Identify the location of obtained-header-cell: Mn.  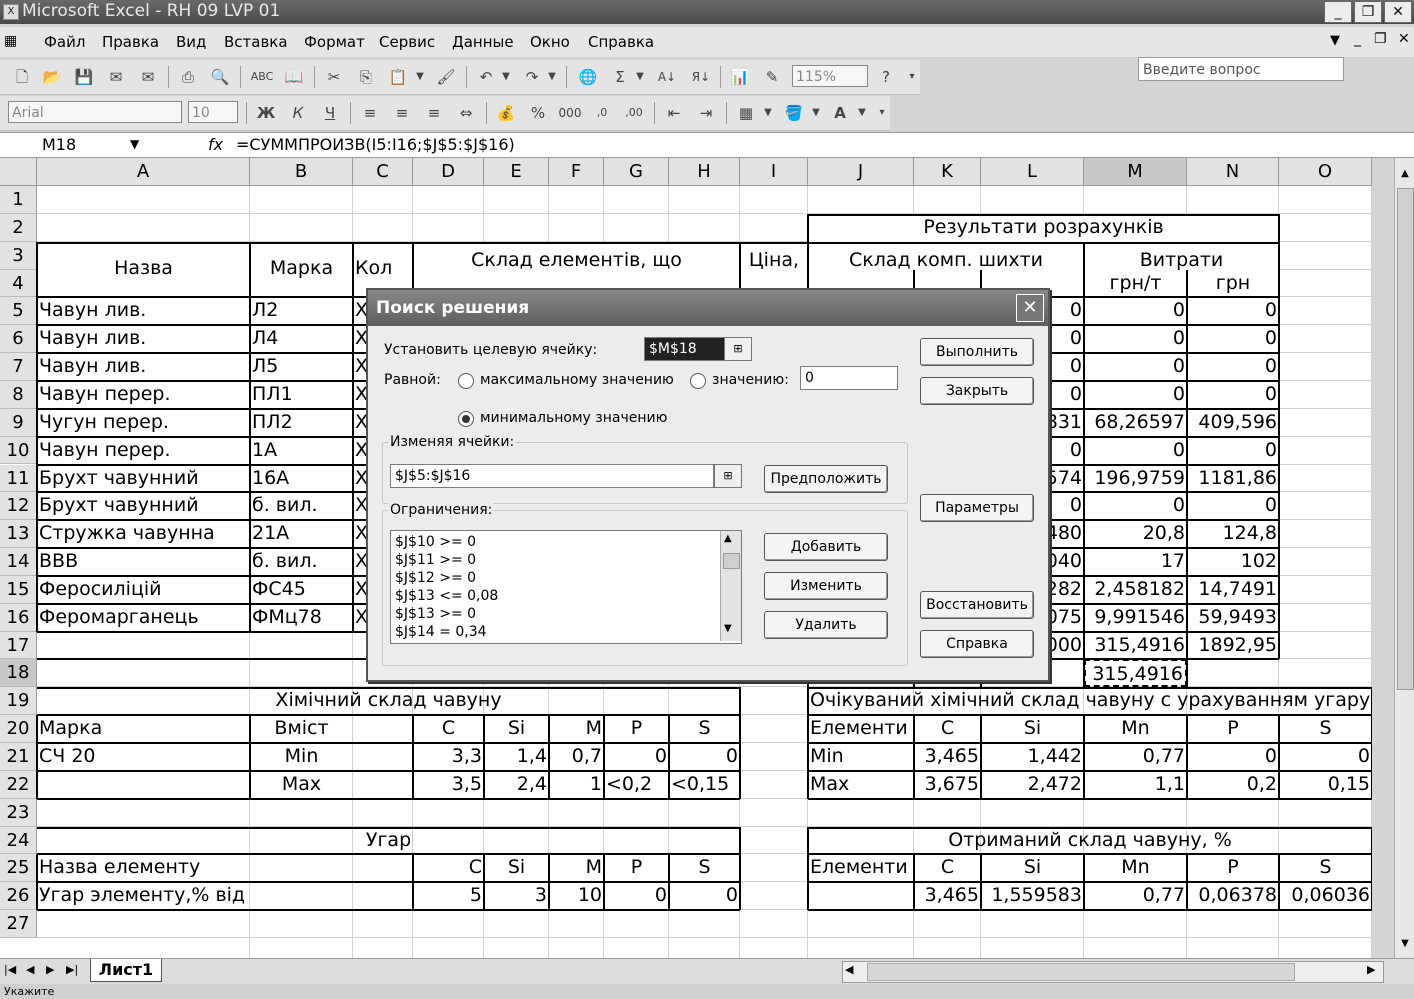
(1135, 868).